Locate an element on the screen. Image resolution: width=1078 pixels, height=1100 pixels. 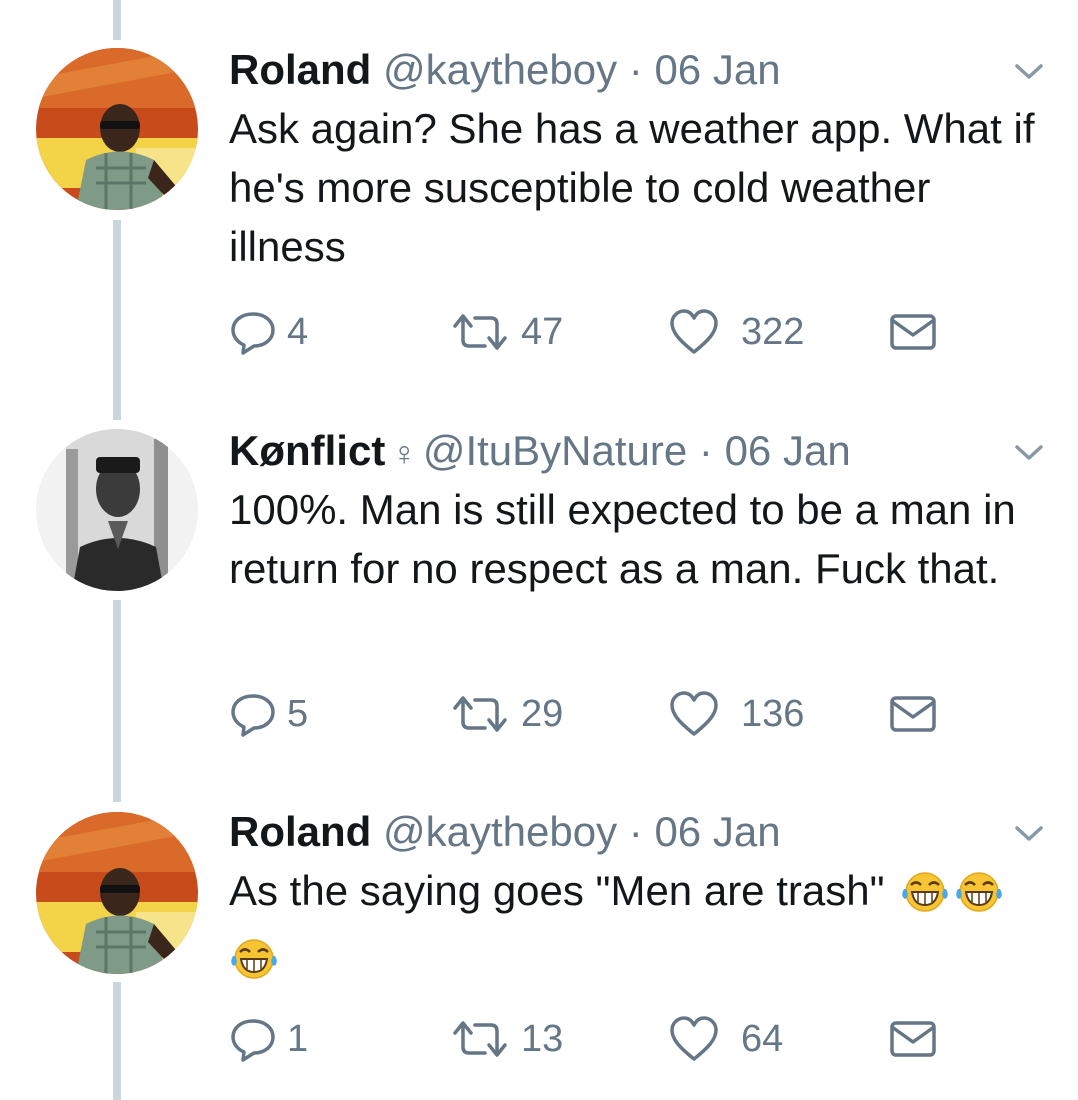
retweet-button: 13 is located at coordinates (506, 1039).